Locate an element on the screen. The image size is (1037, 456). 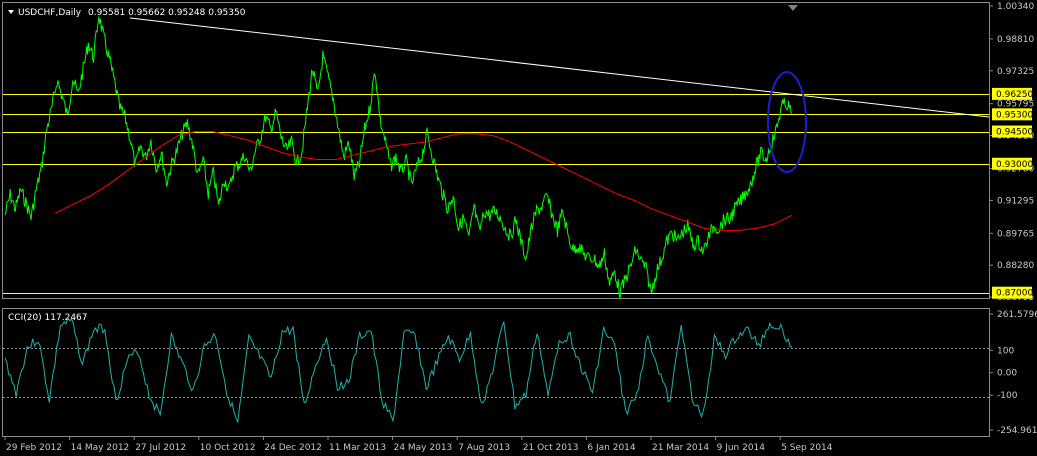
price-tag: 0.93000 is located at coordinates (1012, 163).